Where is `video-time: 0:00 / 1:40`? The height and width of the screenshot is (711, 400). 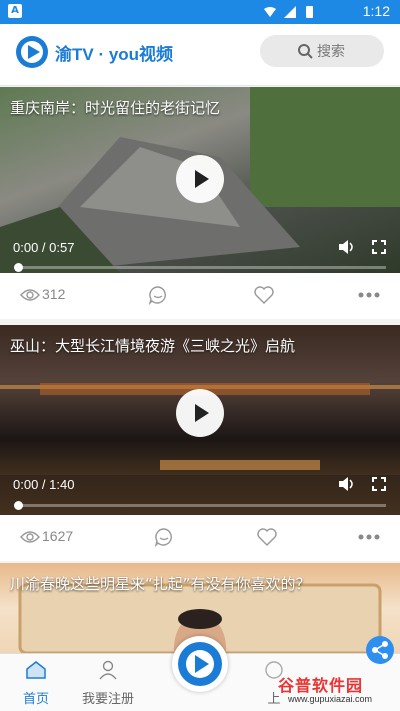 video-time: 0:00 / 1:40 is located at coordinates (44, 484).